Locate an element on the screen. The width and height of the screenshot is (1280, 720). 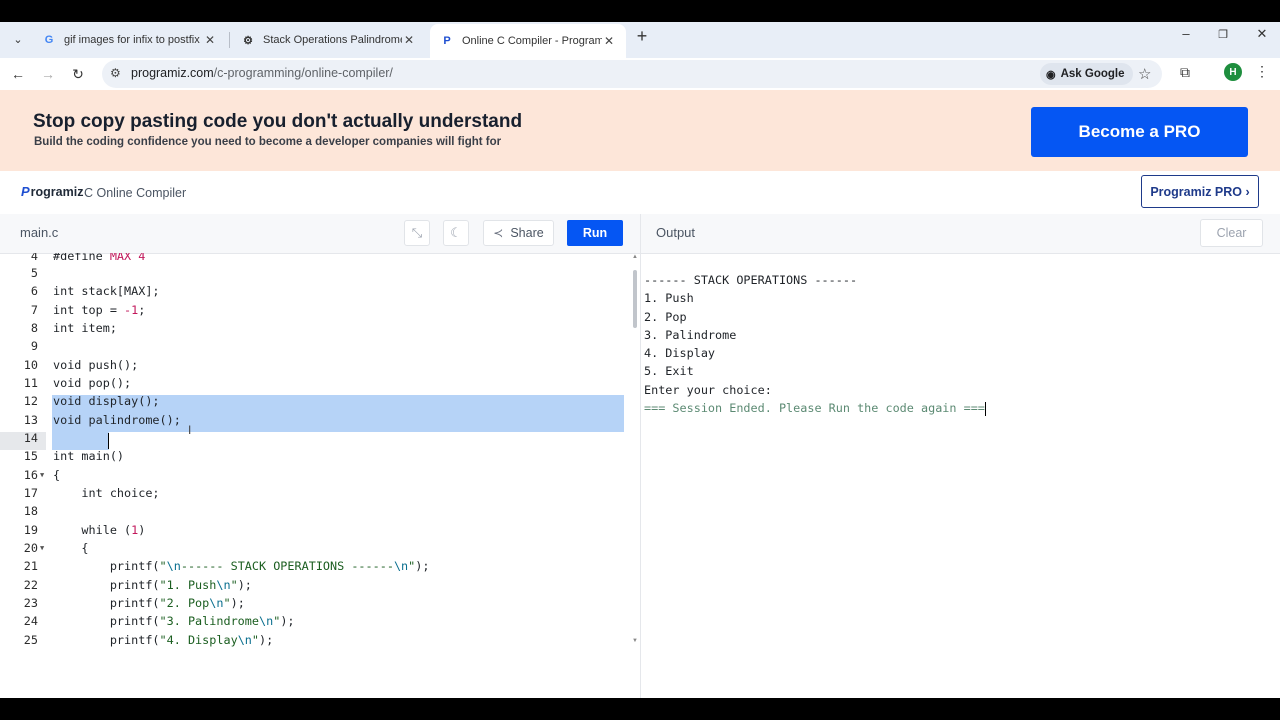
bookmark-star-icon: ☆ is located at coordinates (1144, 74).